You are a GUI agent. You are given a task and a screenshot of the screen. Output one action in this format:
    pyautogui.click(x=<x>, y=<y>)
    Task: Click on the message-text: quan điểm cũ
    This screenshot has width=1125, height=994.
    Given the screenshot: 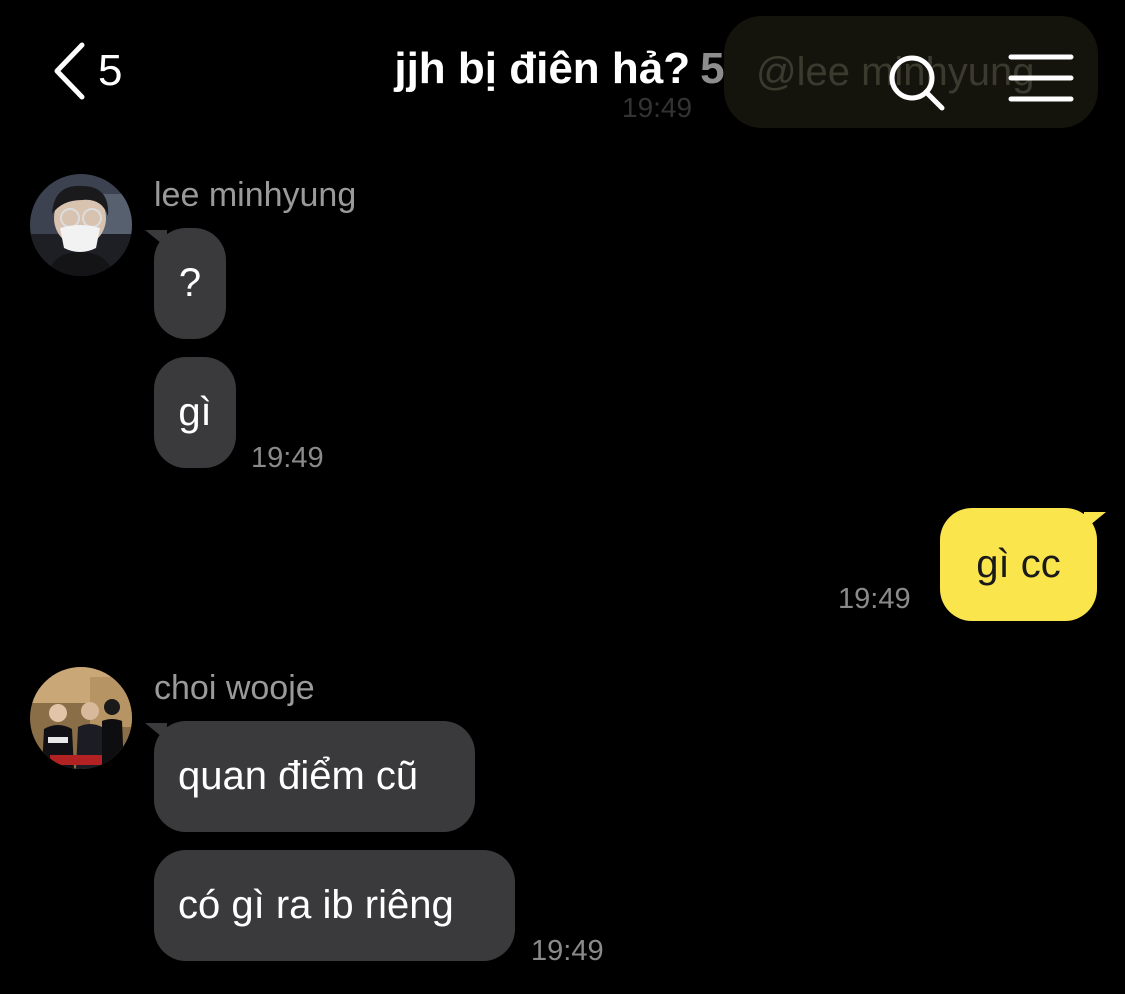 What is the action you would take?
    pyautogui.click(x=298, y=776)
    